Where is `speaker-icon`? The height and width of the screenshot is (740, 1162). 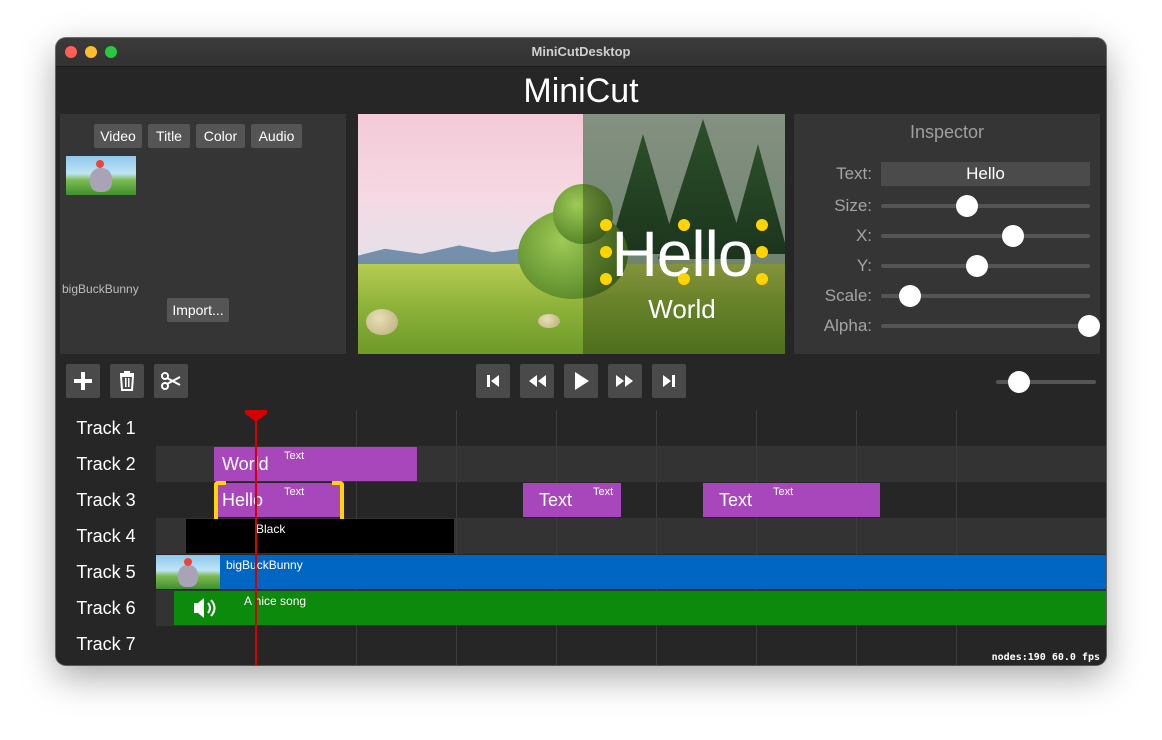 speaker-icon is located at coordinates (205, 608).